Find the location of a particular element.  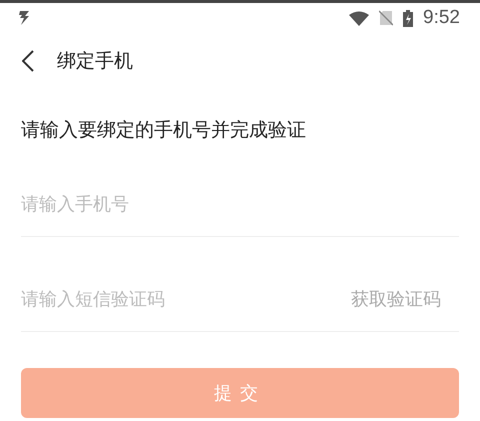

phone-input-field: 请输入手机号 is located at coordinates (240, 204).